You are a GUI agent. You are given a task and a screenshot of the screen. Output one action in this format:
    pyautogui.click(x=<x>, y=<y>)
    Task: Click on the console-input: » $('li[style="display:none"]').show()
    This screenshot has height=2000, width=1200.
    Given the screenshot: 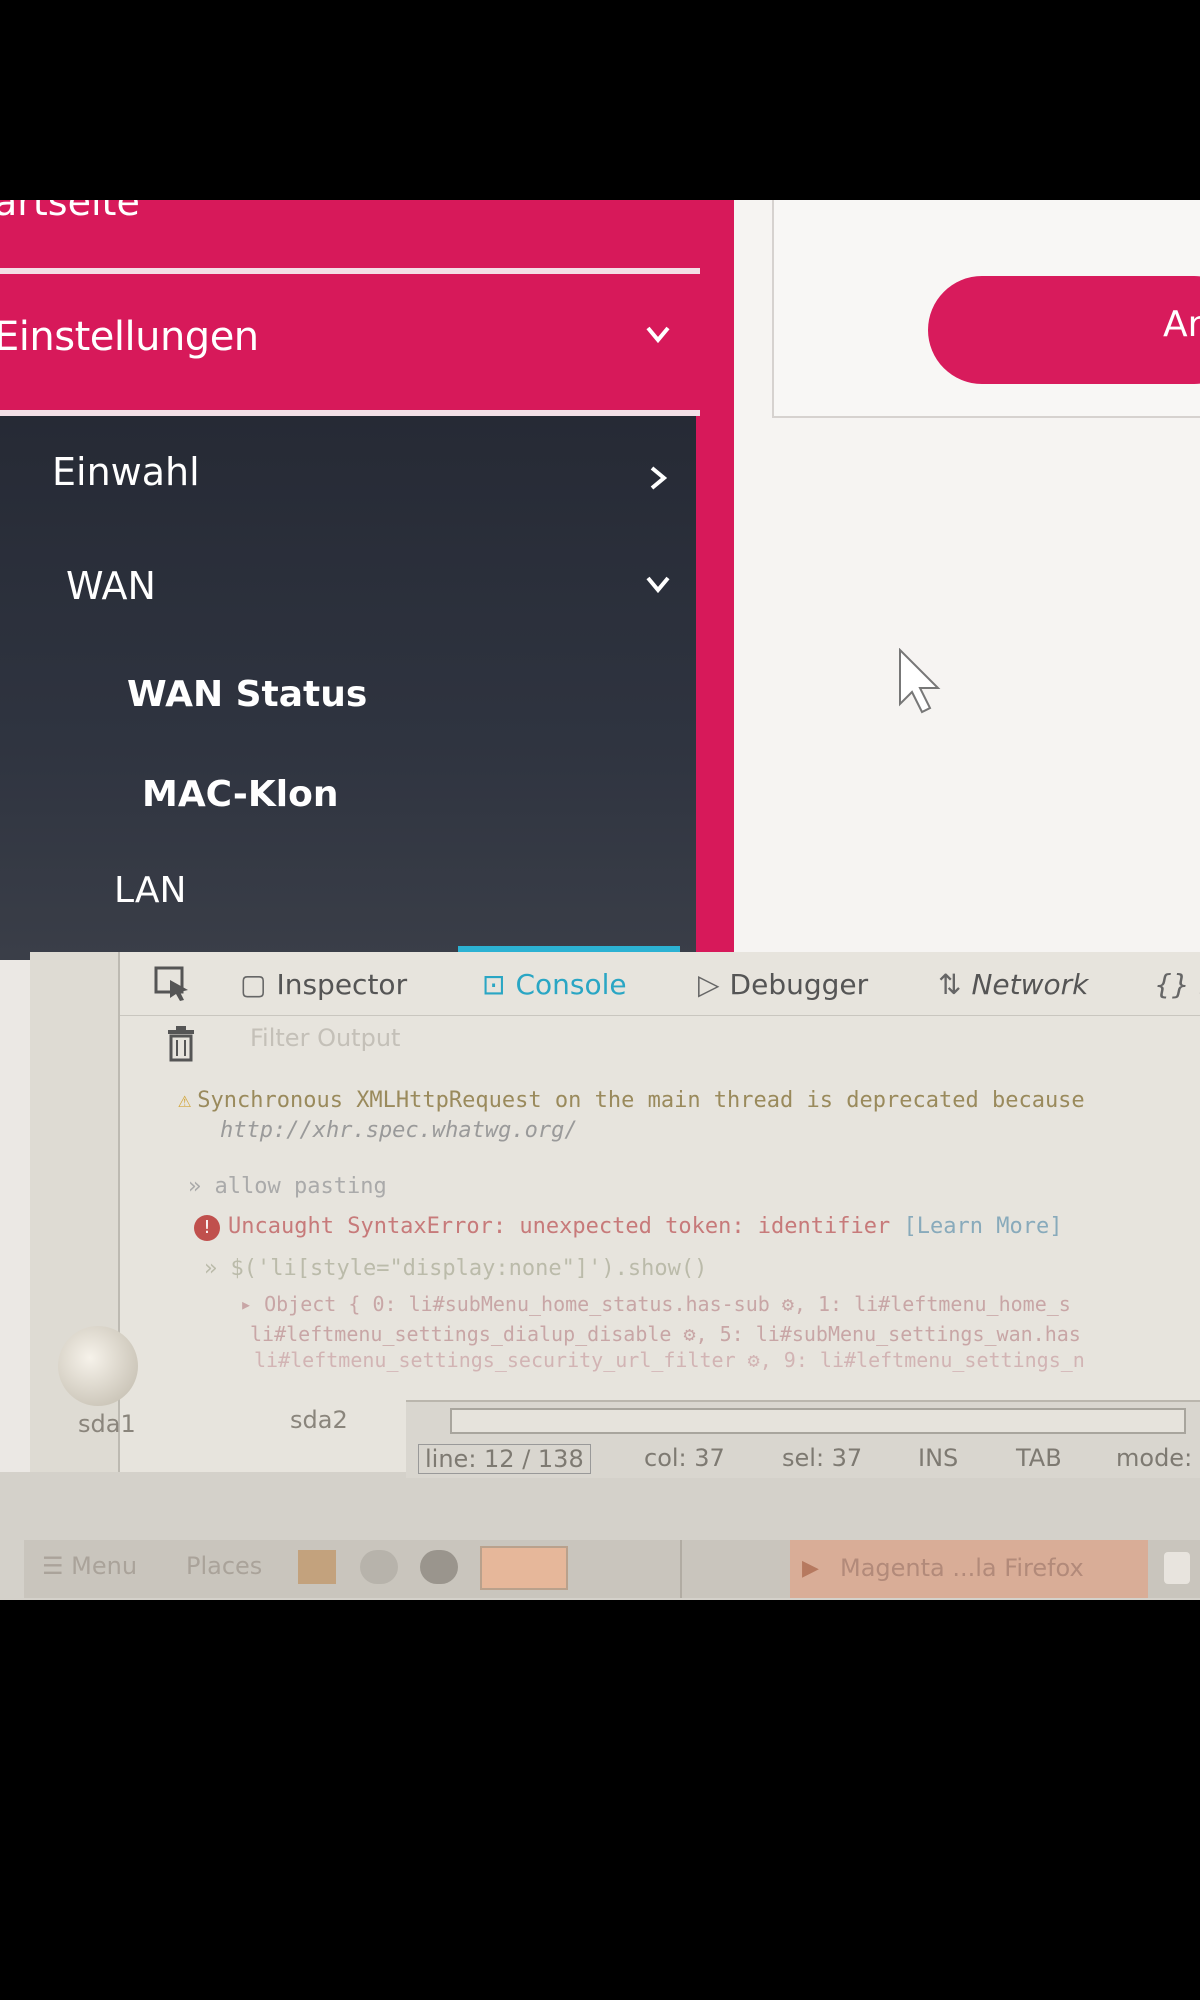 What is the action you would take?
    pyautogui.click(x=456, y=1268)
    